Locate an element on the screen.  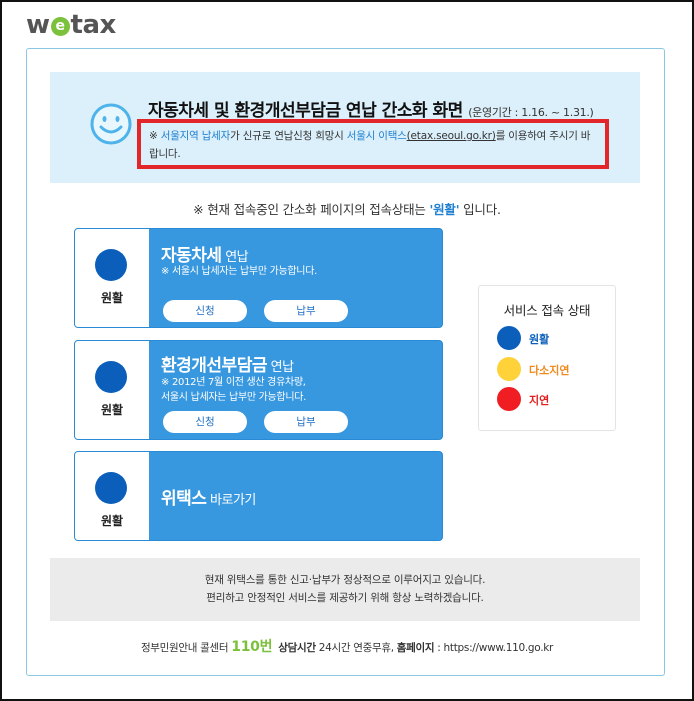
legend-label: 원활 is located at coordinates (539, 339).